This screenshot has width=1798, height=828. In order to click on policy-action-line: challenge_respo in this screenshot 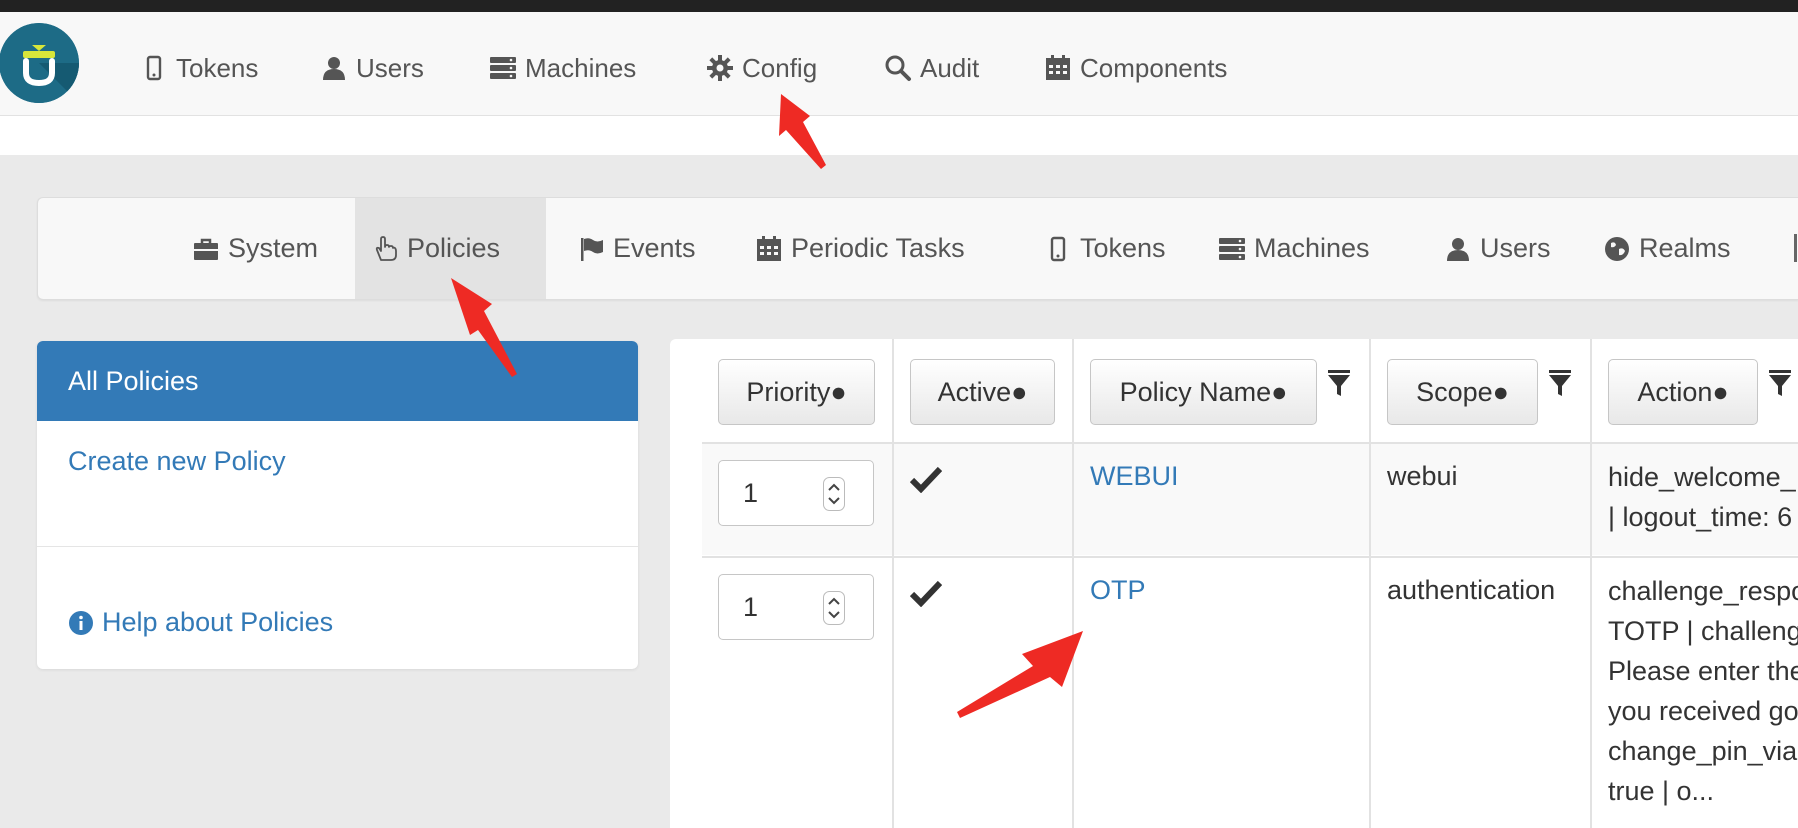, I will do `click(1703, 591)`.